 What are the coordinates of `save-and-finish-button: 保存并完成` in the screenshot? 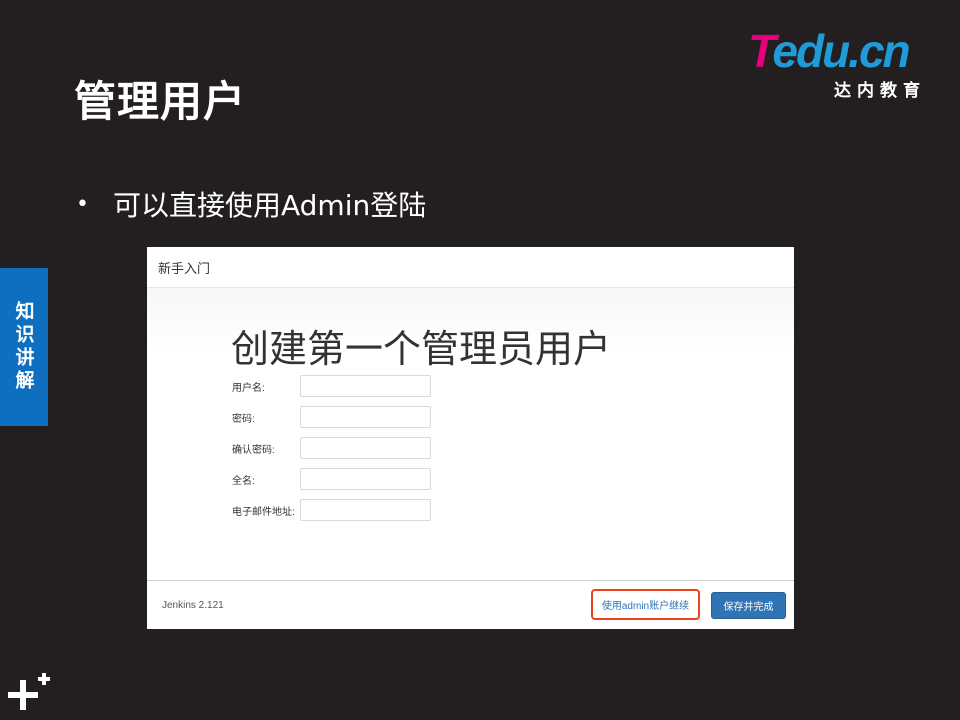 It's located at (748, 605).